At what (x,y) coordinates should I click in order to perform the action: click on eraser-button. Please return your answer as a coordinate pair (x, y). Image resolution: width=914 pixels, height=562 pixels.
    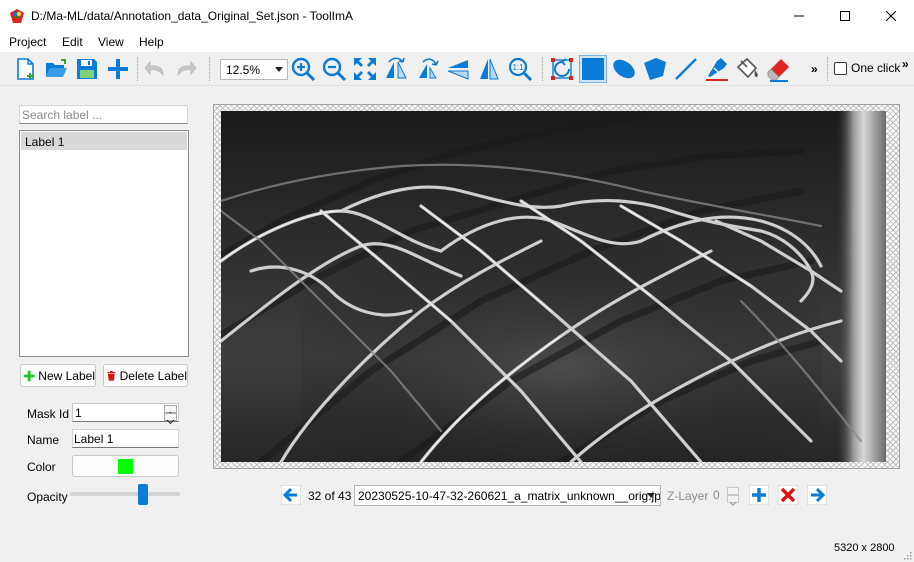
    Looking at the image, I should click on (779, 69).